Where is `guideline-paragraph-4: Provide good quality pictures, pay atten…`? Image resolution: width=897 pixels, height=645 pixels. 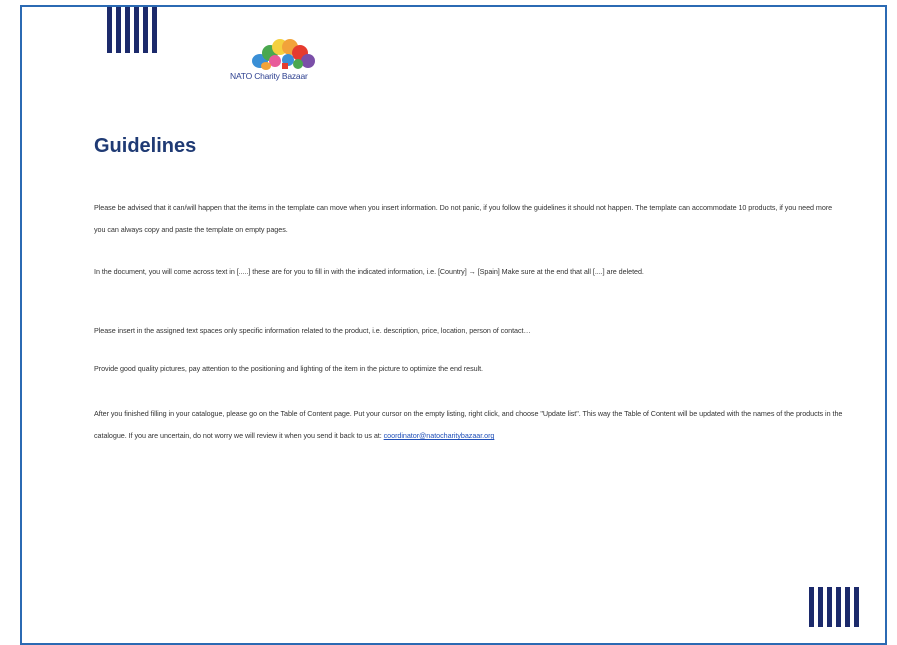 guideline-paragraph-4: Provide good quality pictures, pay atten… is located at coordinates (289, 368).